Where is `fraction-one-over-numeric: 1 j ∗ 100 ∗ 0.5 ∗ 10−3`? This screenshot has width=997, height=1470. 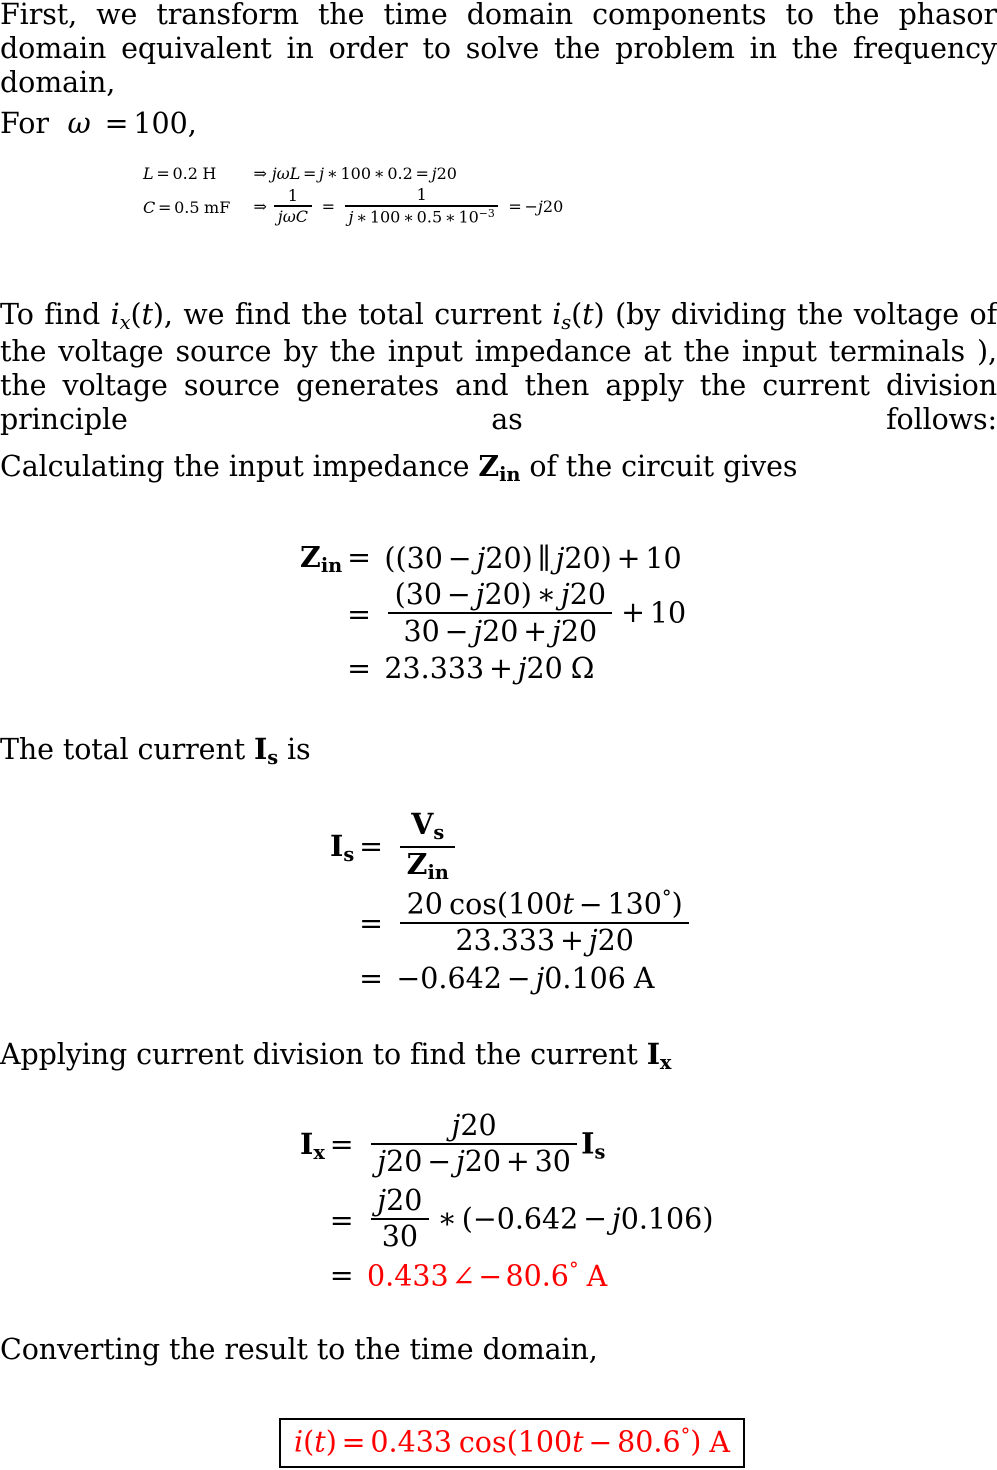
fraction-one-over-numeric: 1 j ∗ 100 ∗ 0.5 ∗ 10−3 is located at coordinates (422, 206).